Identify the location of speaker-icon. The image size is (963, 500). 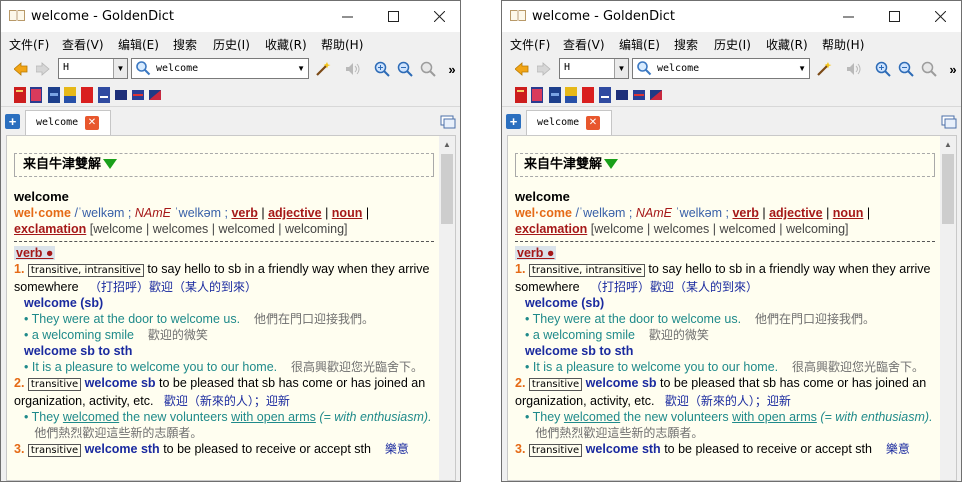
(353, 69).